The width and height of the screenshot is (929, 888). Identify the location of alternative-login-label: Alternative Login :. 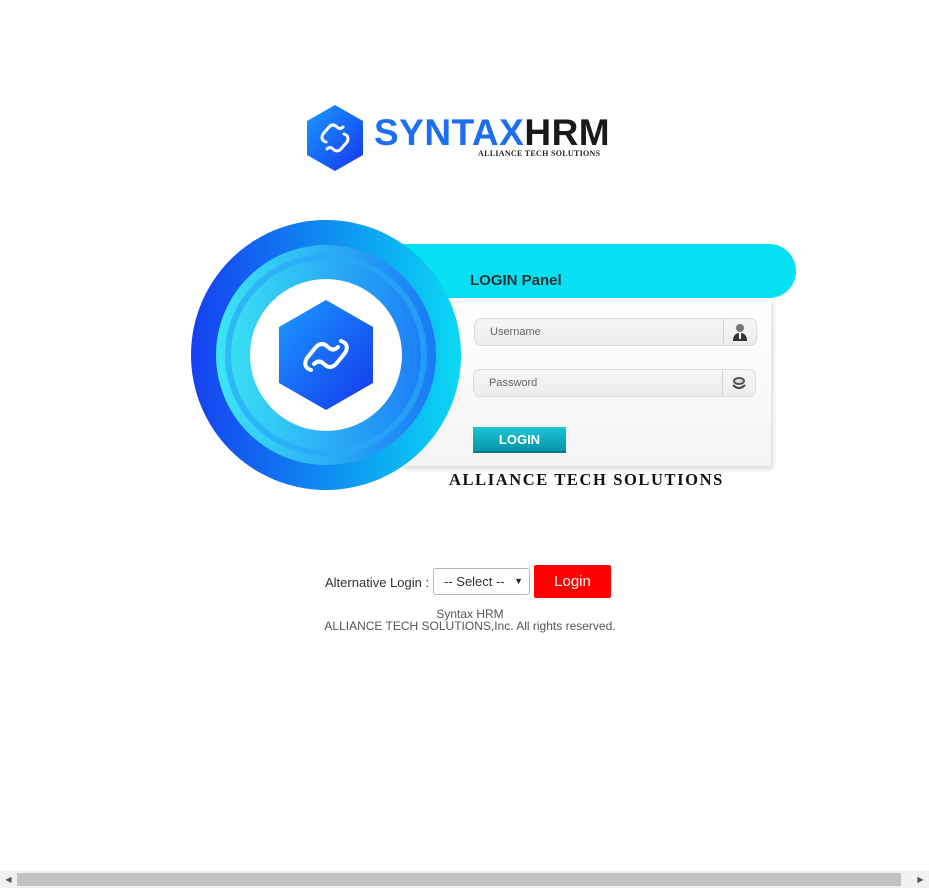
(377, 582).